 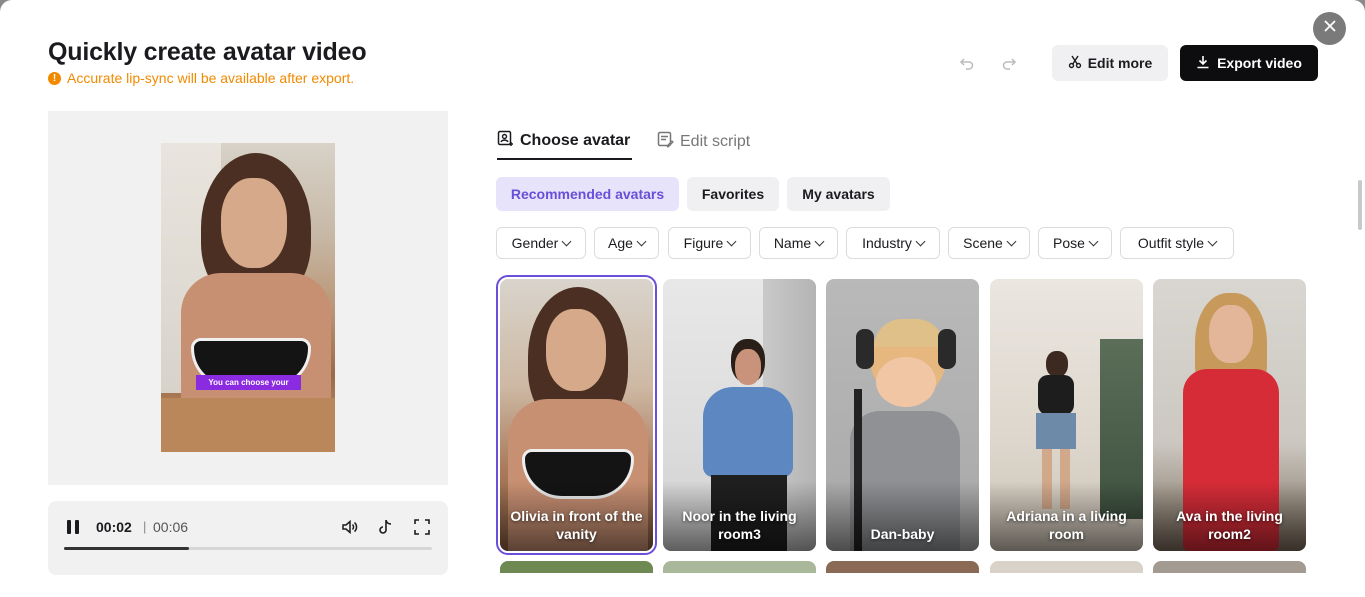 I want to click on filter-gender-label: Gender, so click(x=535, y=243).